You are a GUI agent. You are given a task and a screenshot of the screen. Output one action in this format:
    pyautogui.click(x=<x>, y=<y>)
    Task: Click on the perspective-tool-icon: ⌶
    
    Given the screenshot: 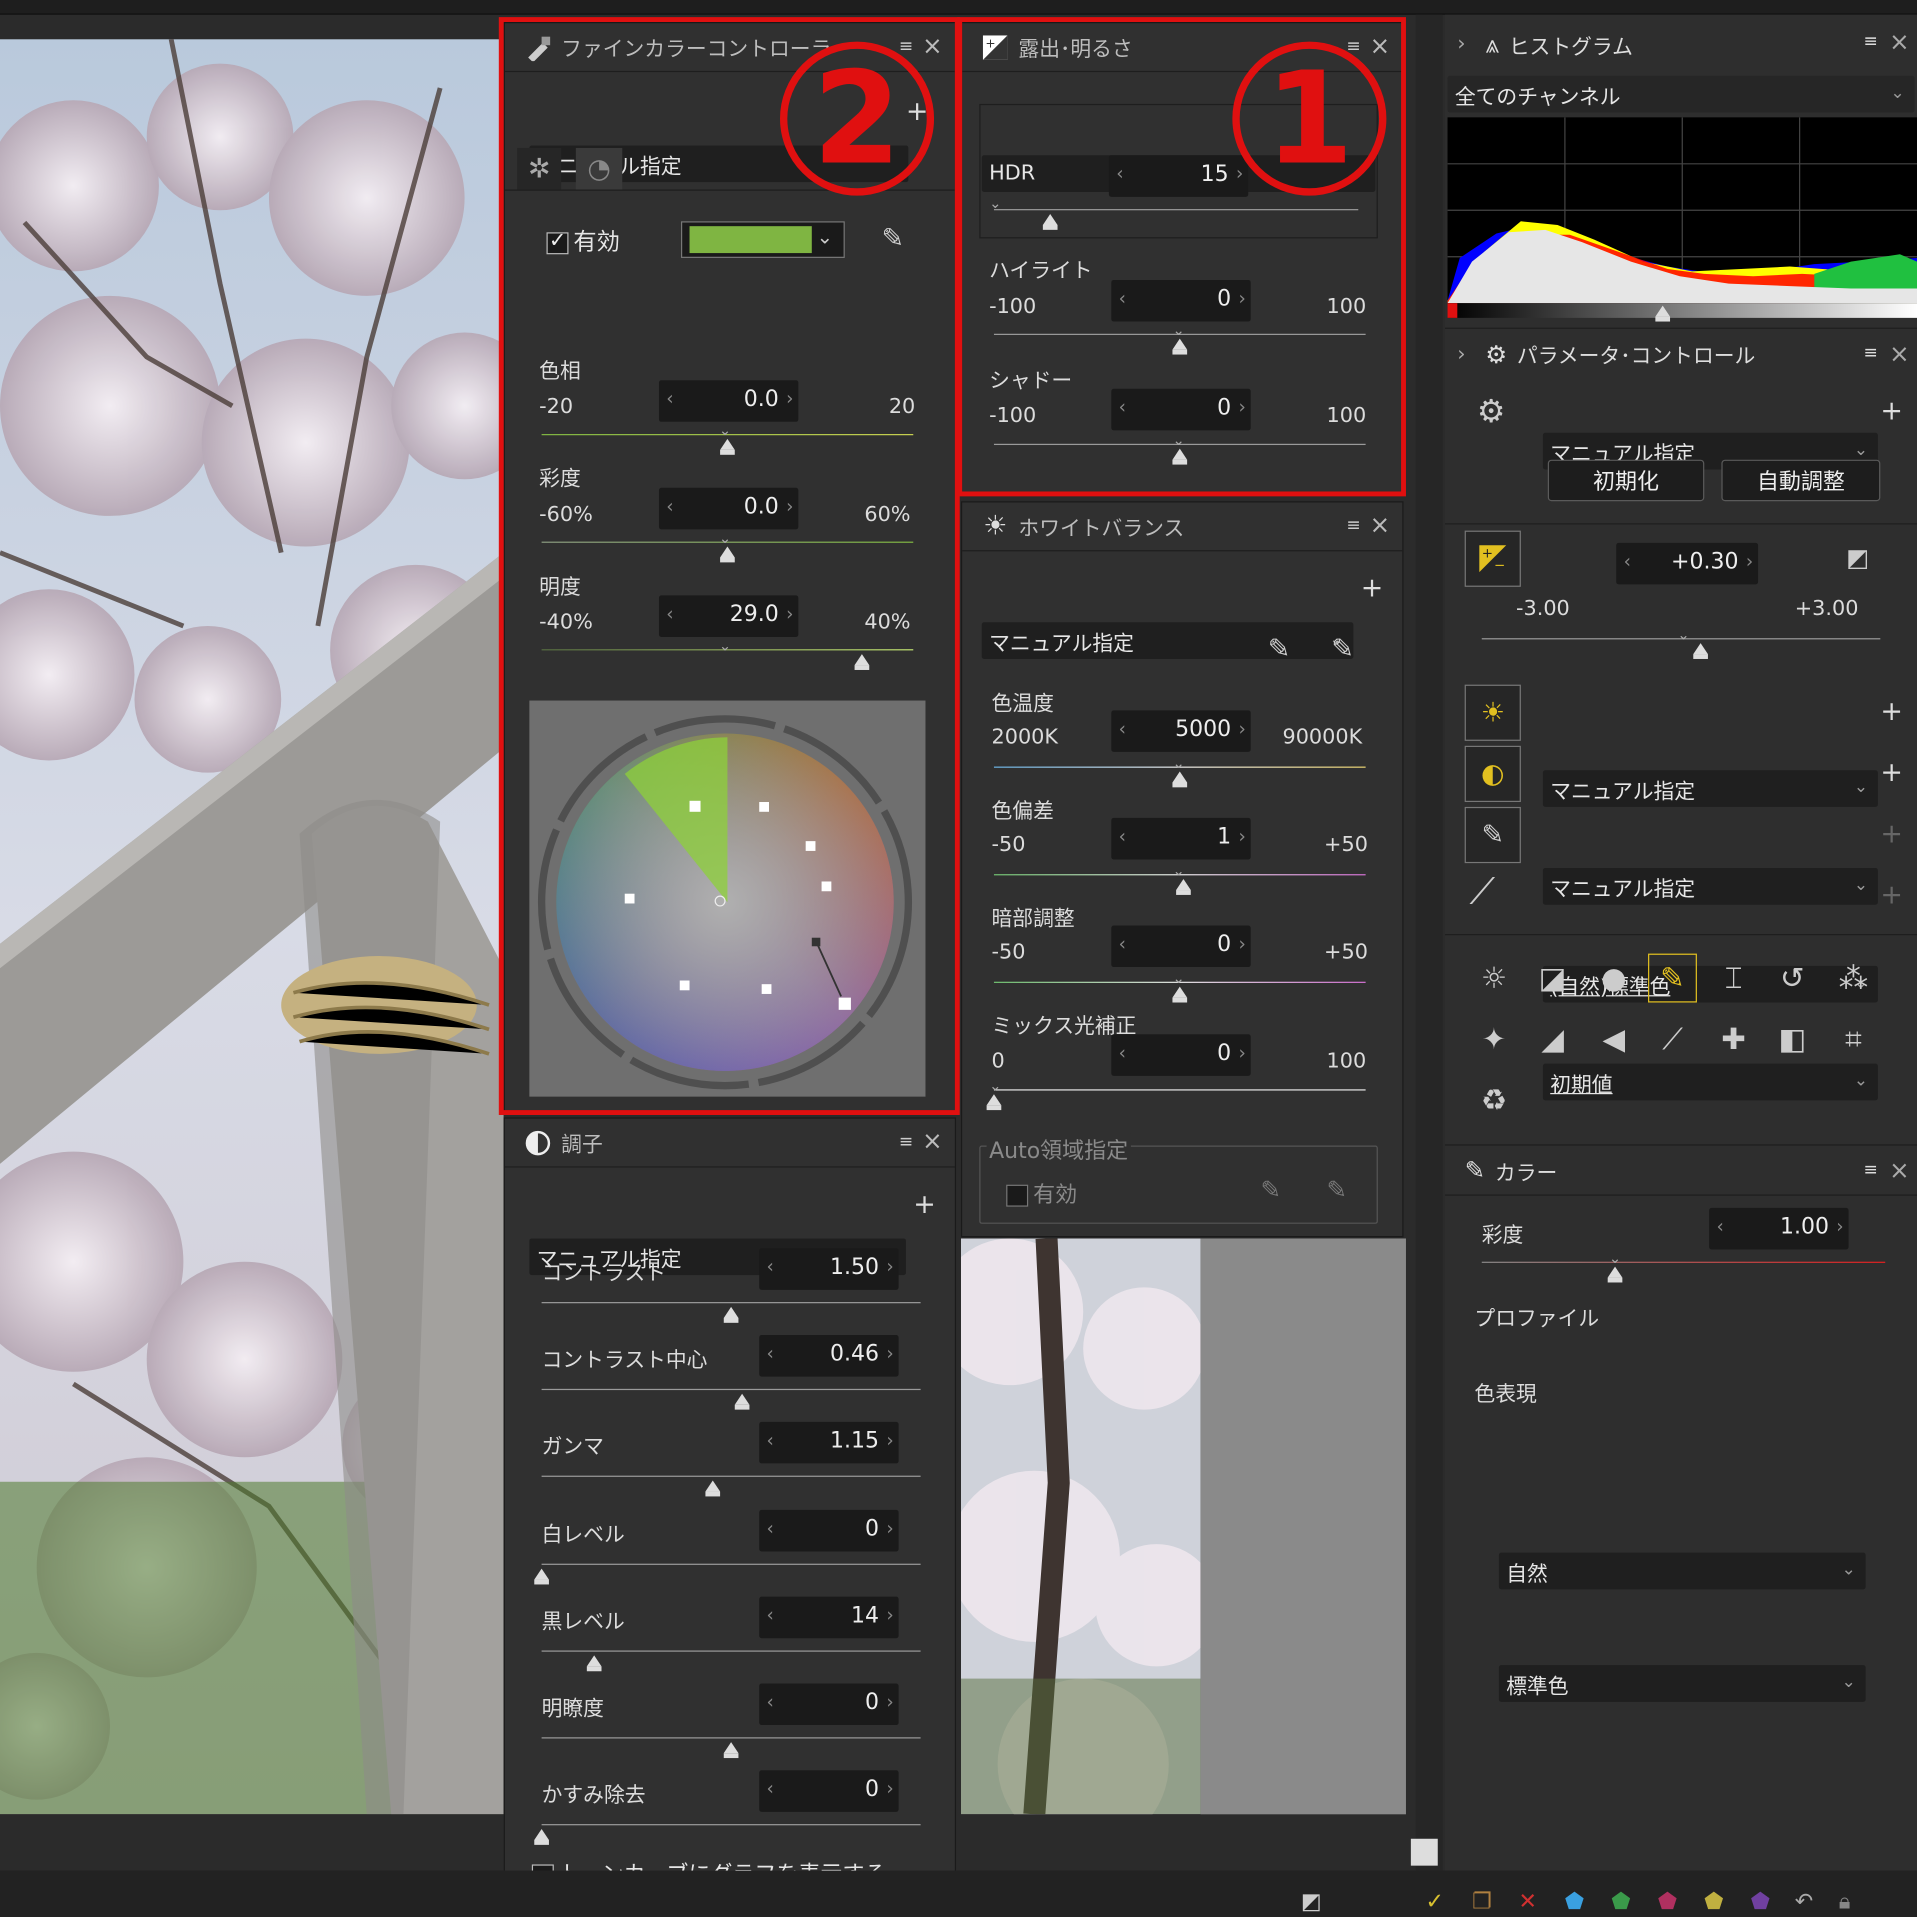 What is the action you would take?
    pyautogui.click(x=1733, y=978)
    